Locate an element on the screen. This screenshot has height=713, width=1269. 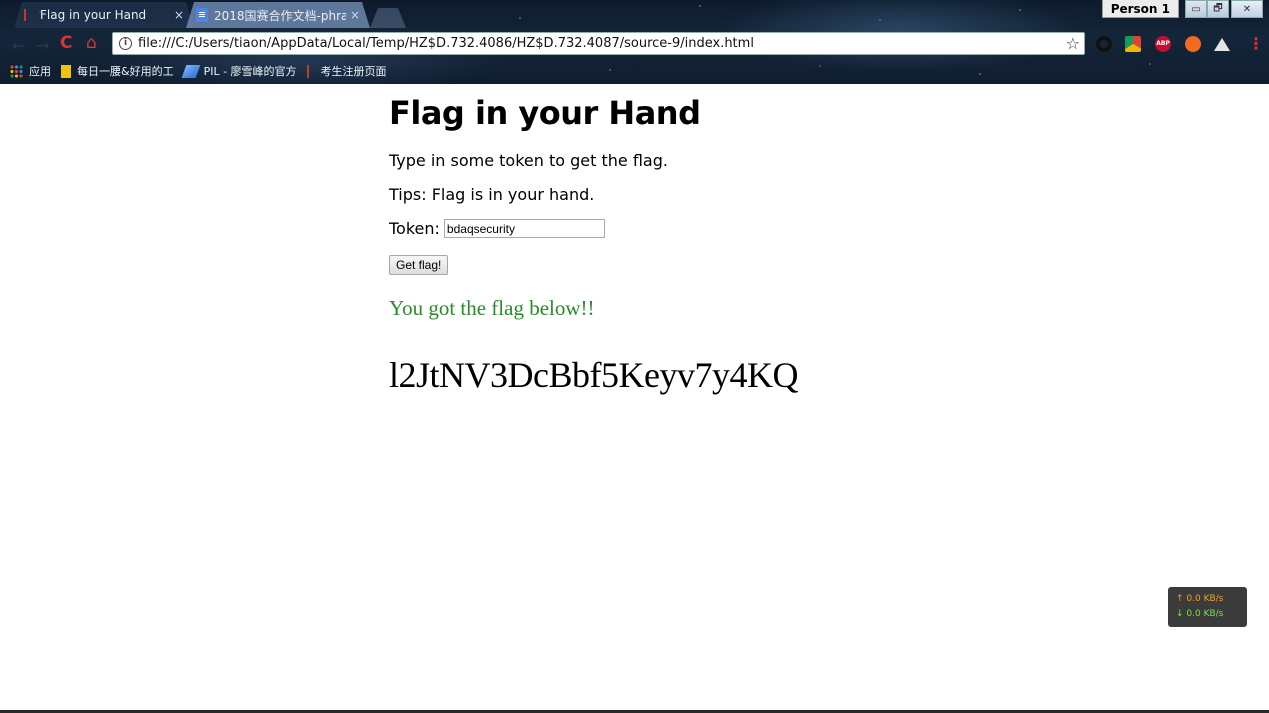
tab-label: Flag in your Hand is located at coordinates (93, 15).